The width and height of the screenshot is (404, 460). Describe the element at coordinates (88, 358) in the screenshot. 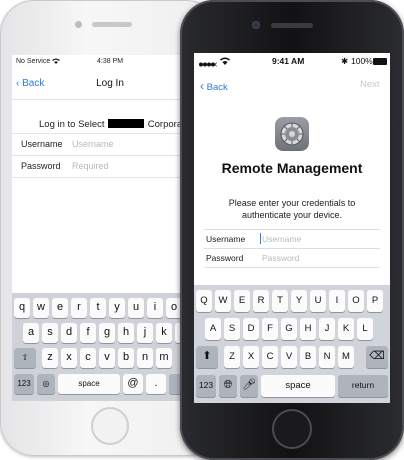

I see `key: c` at that location.